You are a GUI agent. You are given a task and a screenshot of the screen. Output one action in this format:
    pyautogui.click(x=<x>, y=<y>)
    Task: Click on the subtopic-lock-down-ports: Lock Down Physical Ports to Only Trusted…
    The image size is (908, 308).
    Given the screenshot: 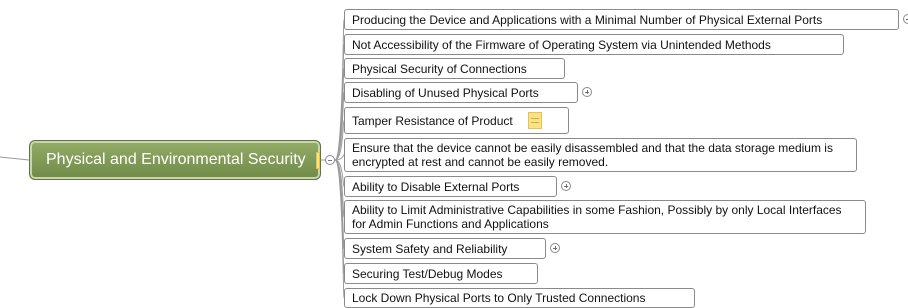 What is the action you would take?
    pyautogui.click(x=519, y=298)
    